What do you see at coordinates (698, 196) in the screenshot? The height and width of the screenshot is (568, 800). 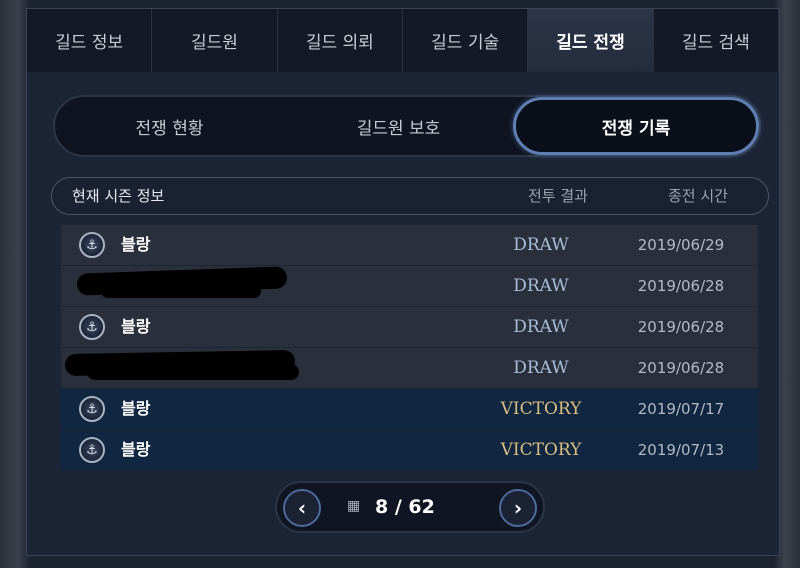 I see `header-end-time: 종전 시간` at bounding box center [698, 196].